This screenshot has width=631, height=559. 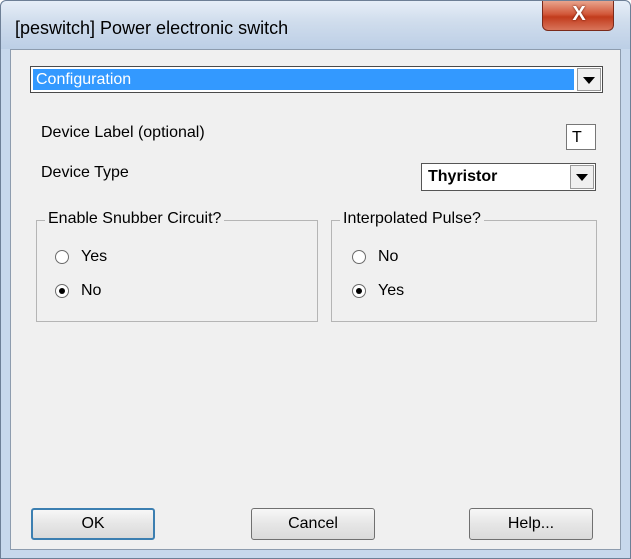 What do you see at coordinates (589, 79) in the screenshot?
I see `section-dropdown-arrow-icon` at bounding box center [589, 79].